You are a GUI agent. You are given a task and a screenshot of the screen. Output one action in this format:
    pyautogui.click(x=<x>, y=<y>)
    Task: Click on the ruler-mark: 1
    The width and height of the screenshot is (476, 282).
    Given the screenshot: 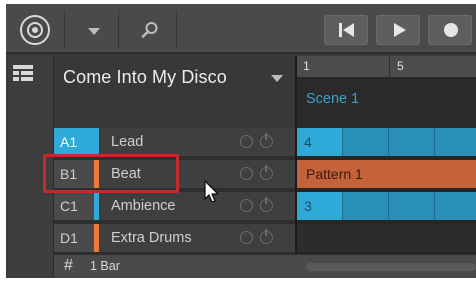 What is the action you would take?
    pyautogui.click(x=306, y=66)
    